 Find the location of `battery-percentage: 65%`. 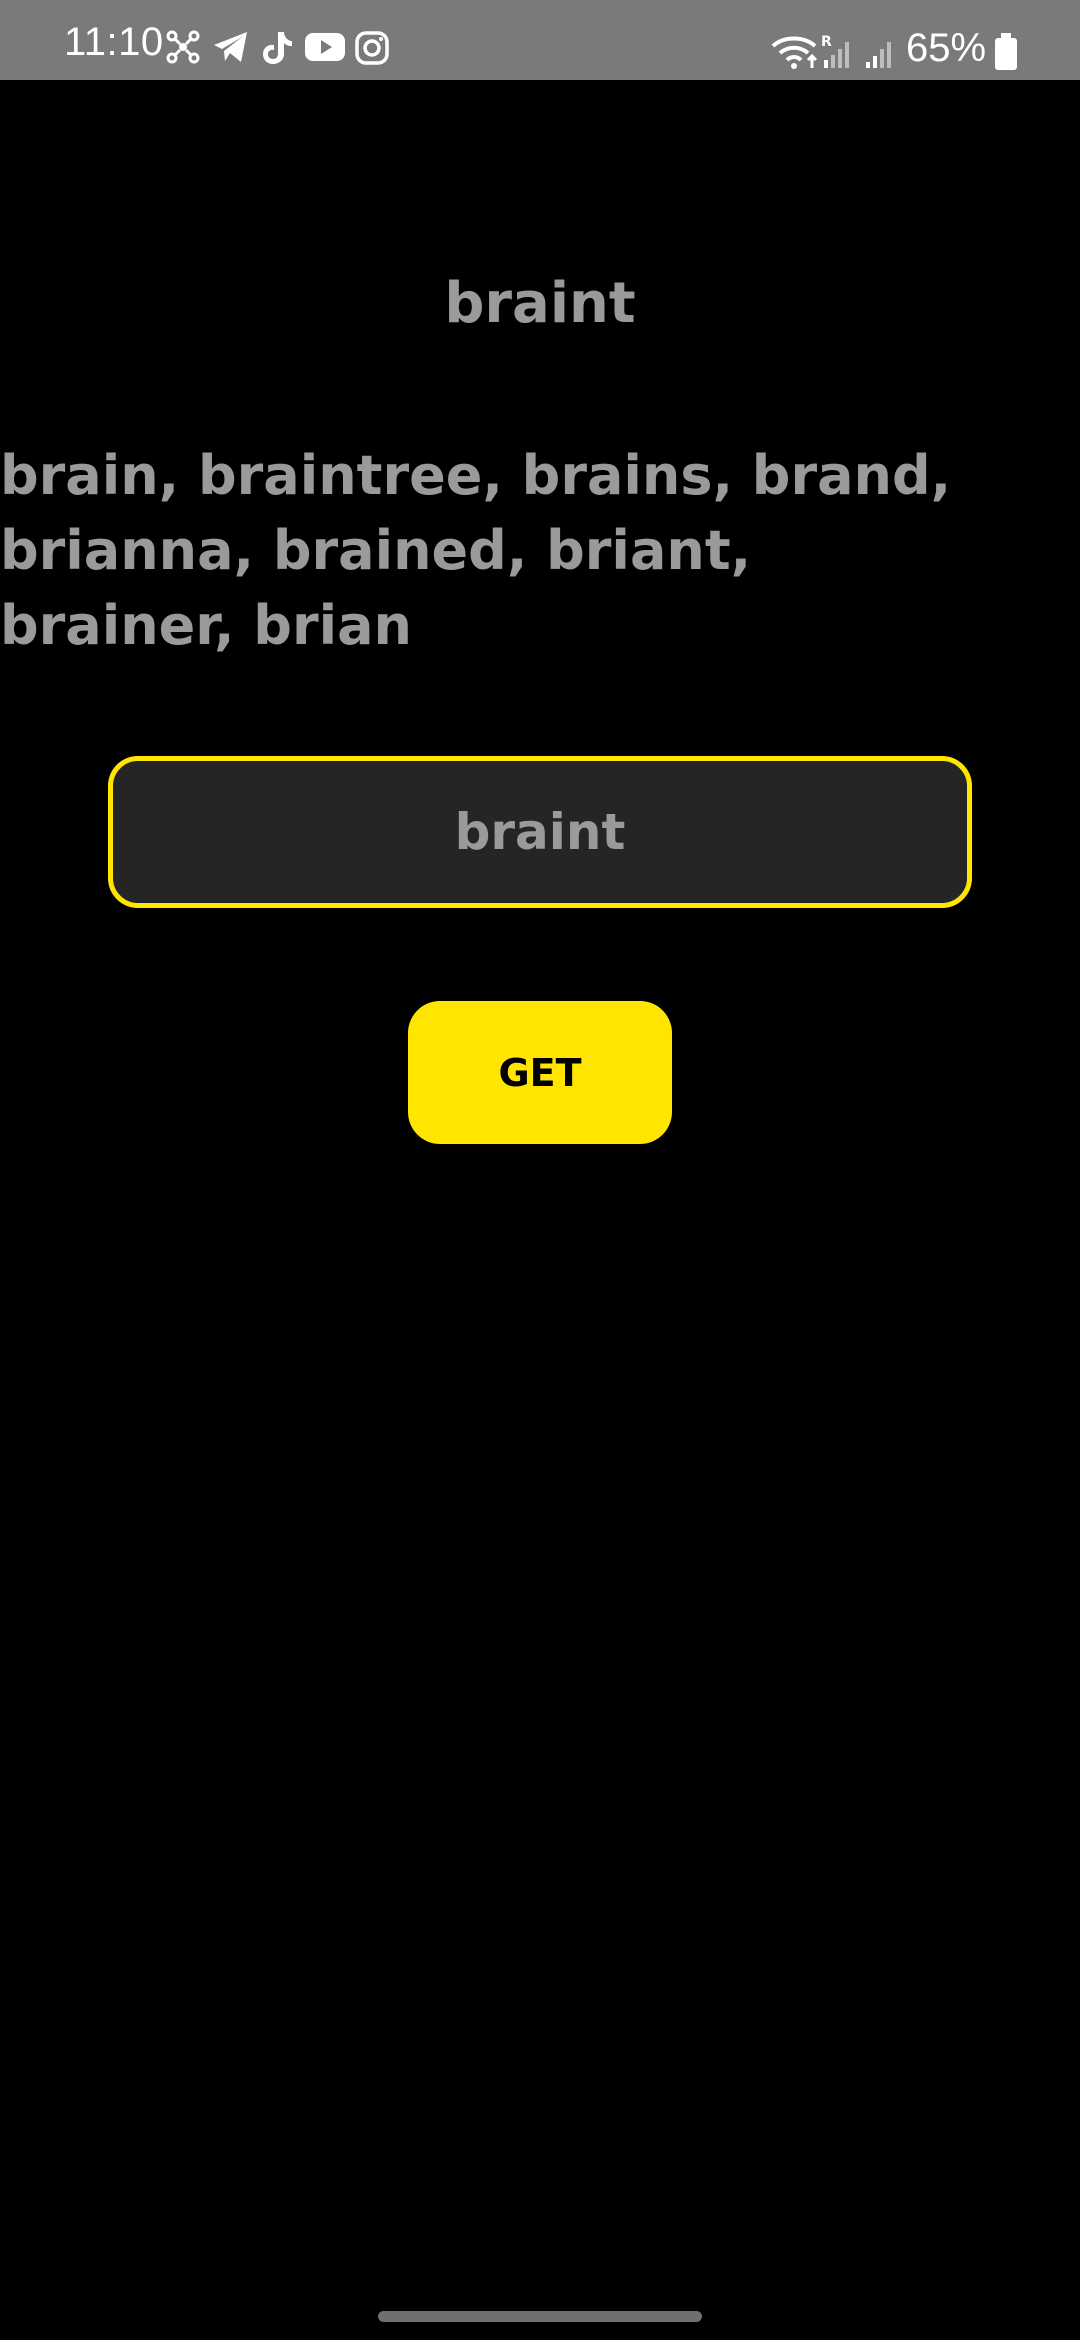

battery-percentage: 65% is located at coordinates (946, 48).